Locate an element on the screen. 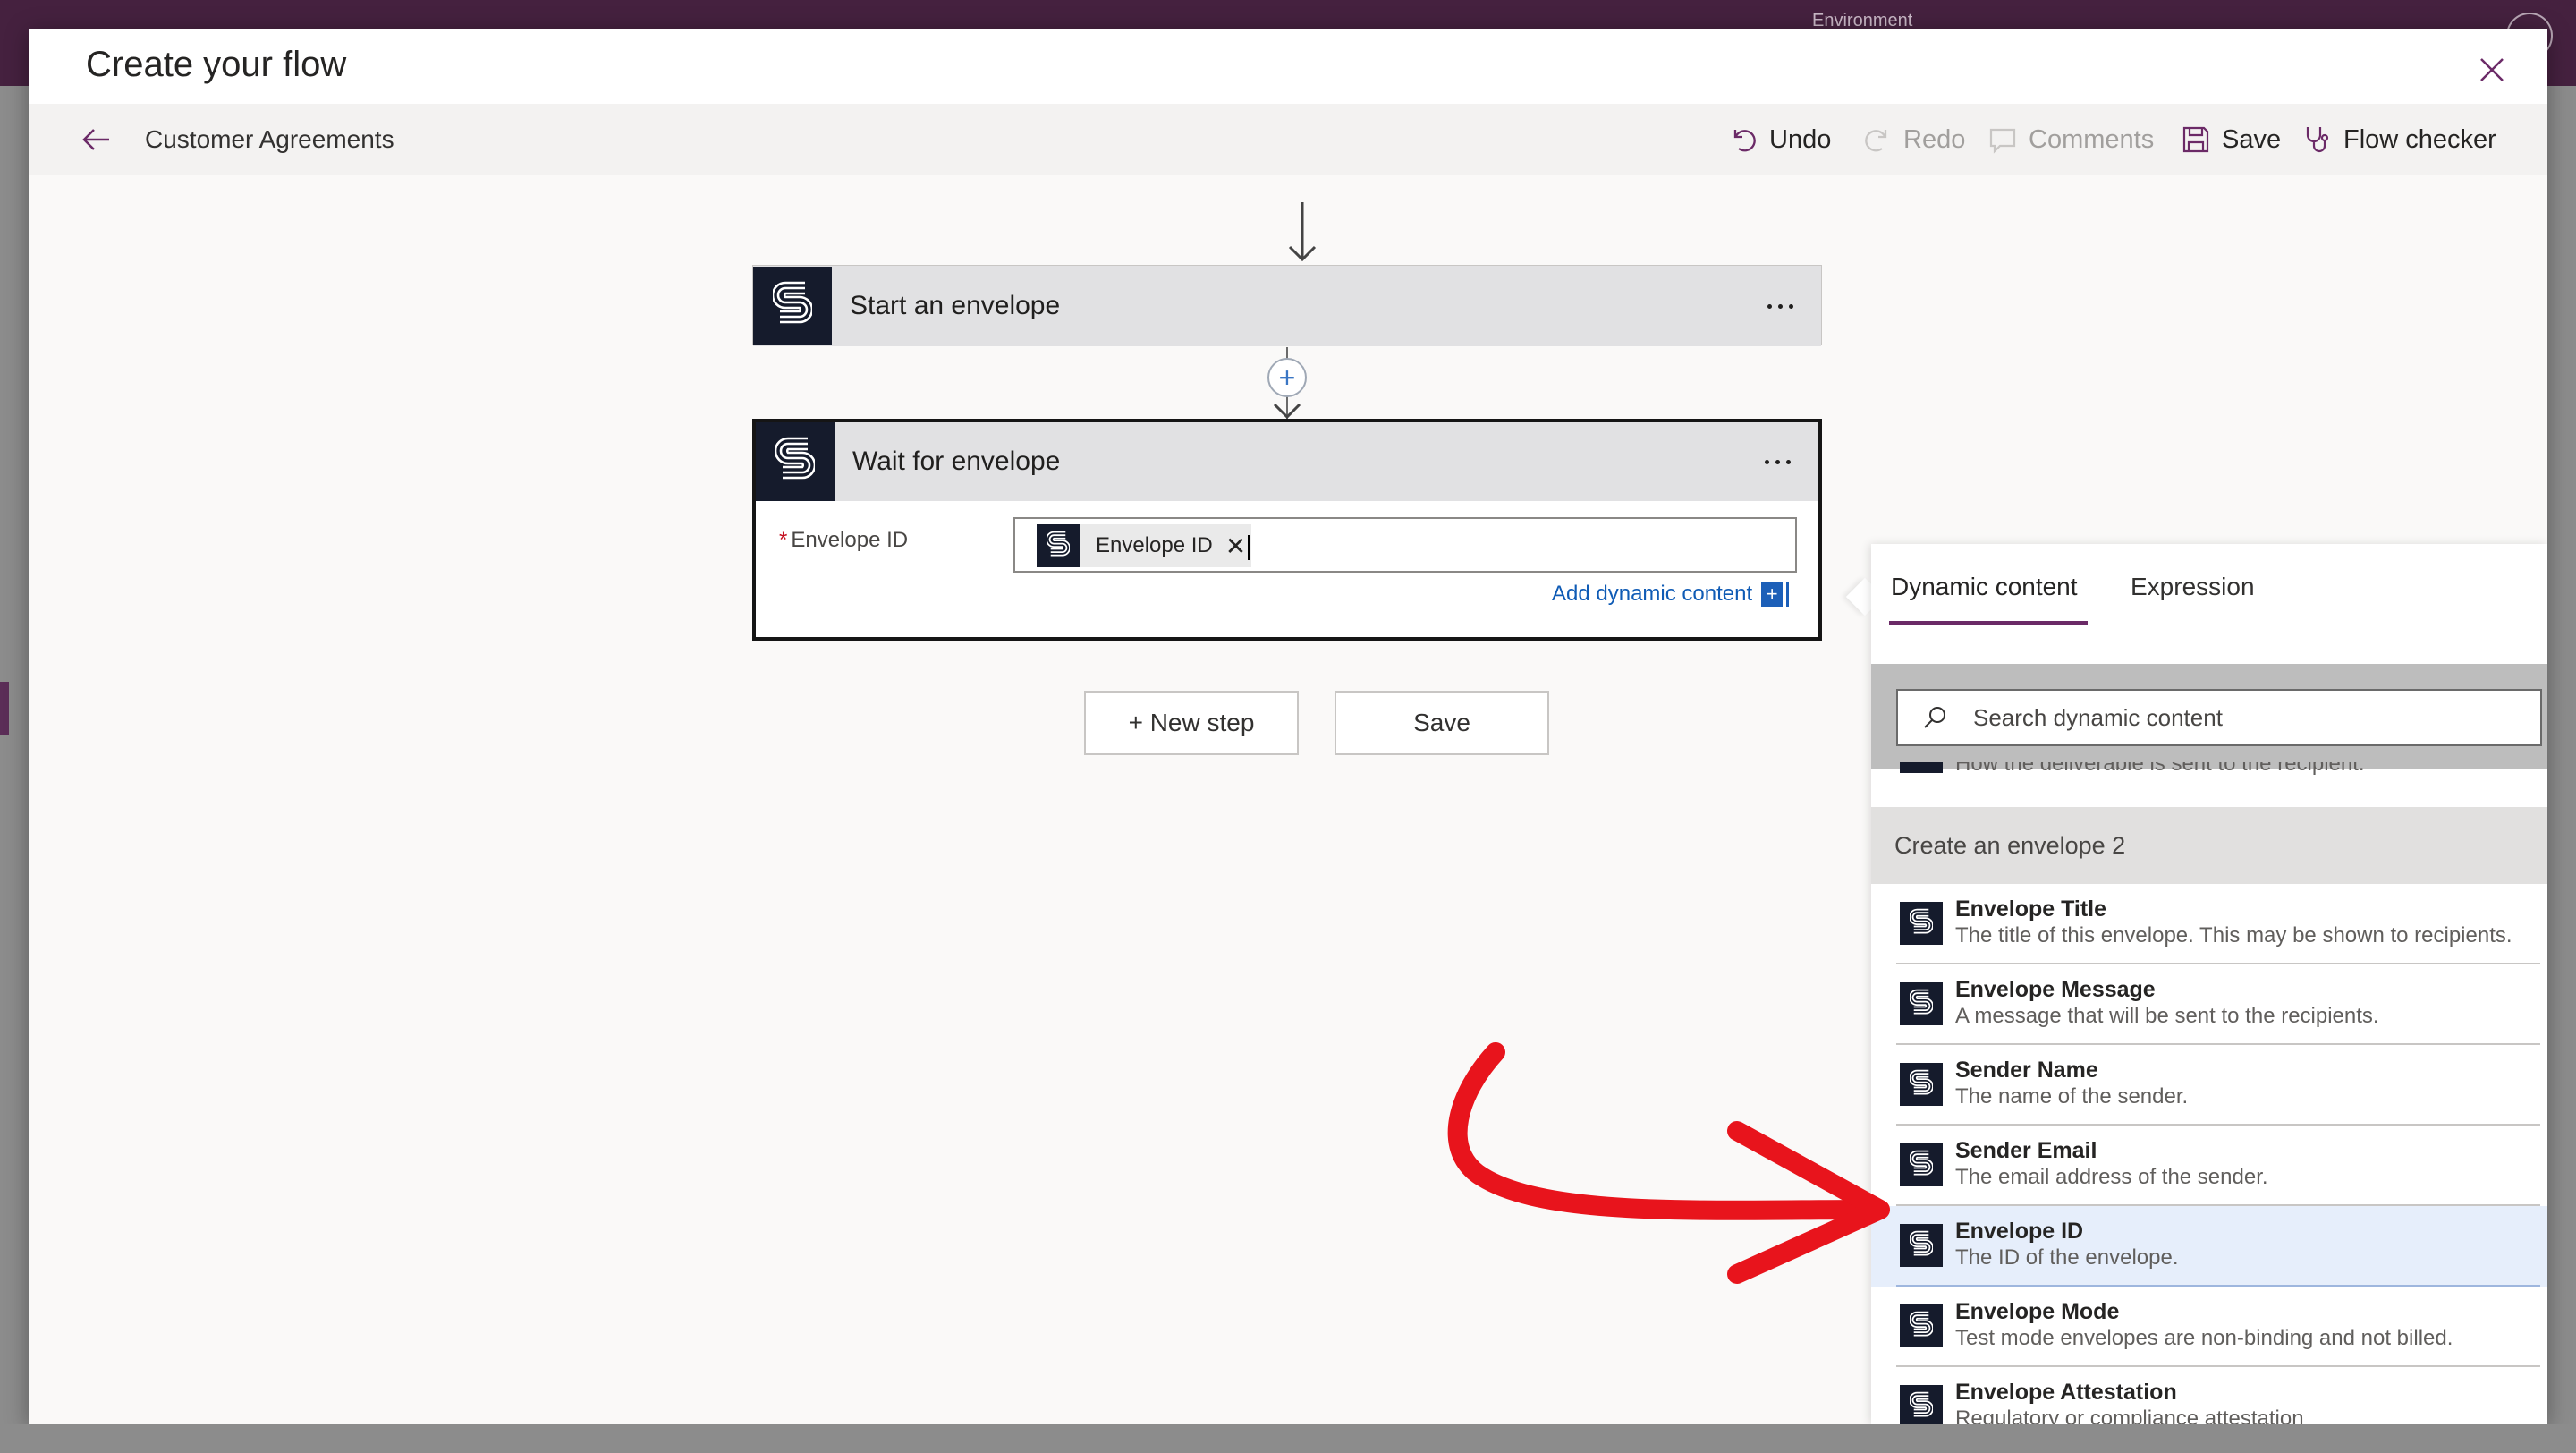 The width and height of the screenshot is (2576, 1453). step-title: Start an envelope is located at coordinates (955, 305).